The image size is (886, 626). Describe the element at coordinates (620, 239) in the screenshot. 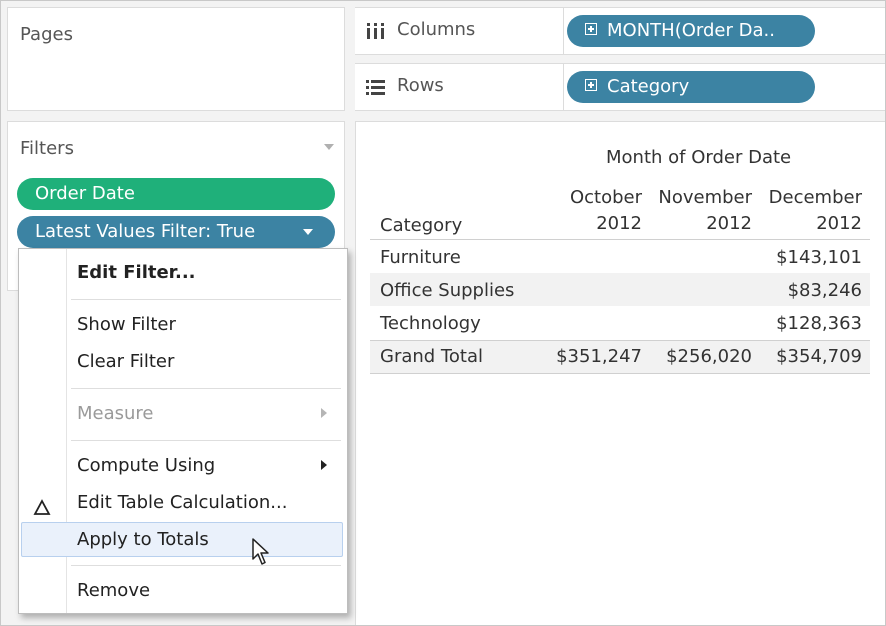

I see `header-divider` at that location.